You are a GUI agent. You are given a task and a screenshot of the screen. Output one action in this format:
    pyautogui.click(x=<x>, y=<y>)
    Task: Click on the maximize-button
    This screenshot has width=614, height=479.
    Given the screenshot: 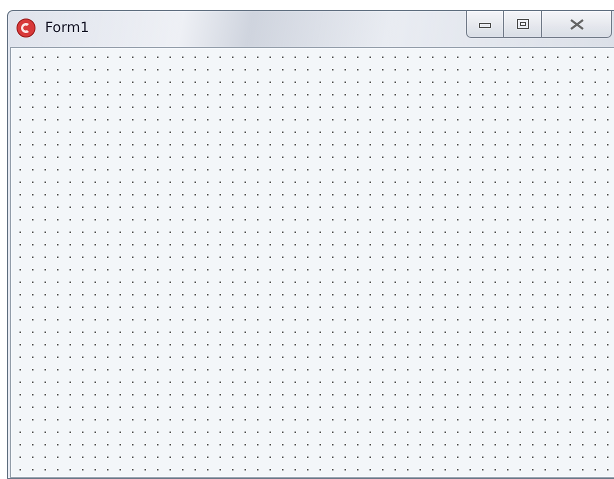 What is the action you would take?
    pyautogui.click(x=523, y=24)
    